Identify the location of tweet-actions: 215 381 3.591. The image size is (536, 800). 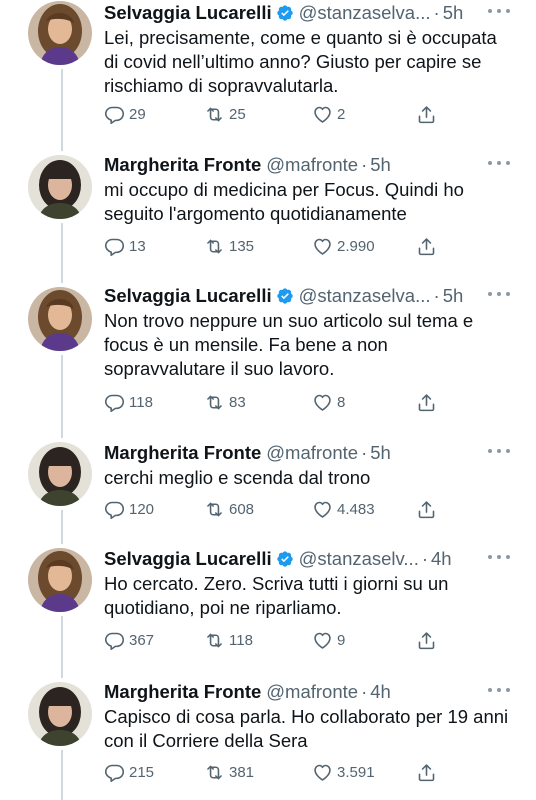
(274, 774).